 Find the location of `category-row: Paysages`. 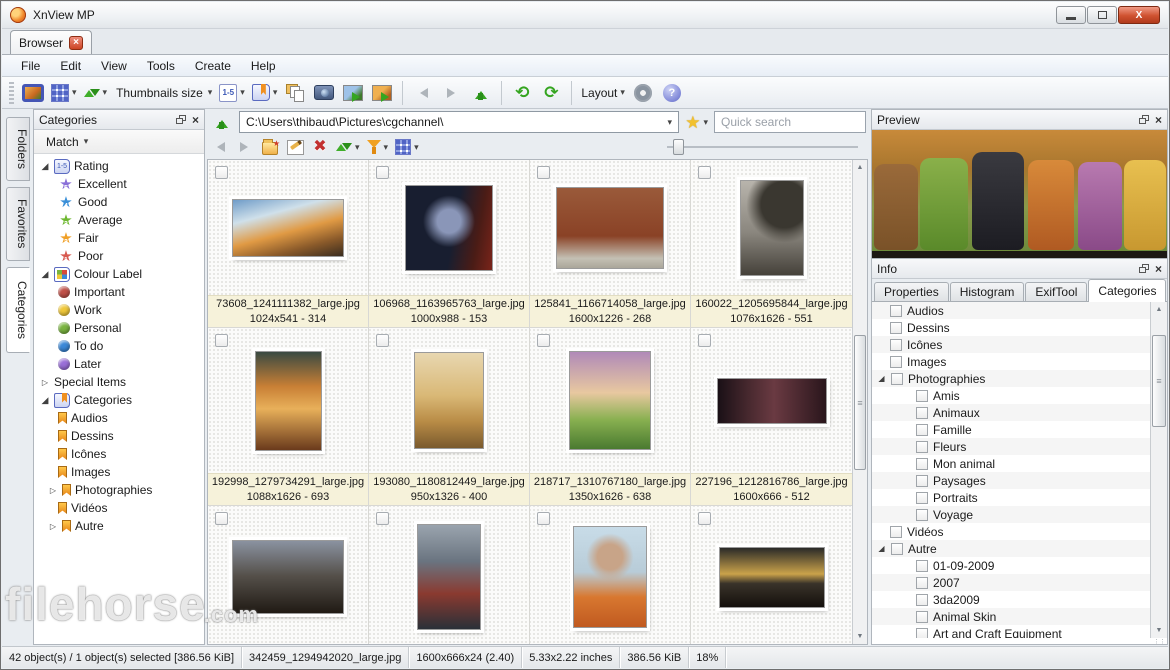

category-row: Paysages is located at coordinates (1011, 480).